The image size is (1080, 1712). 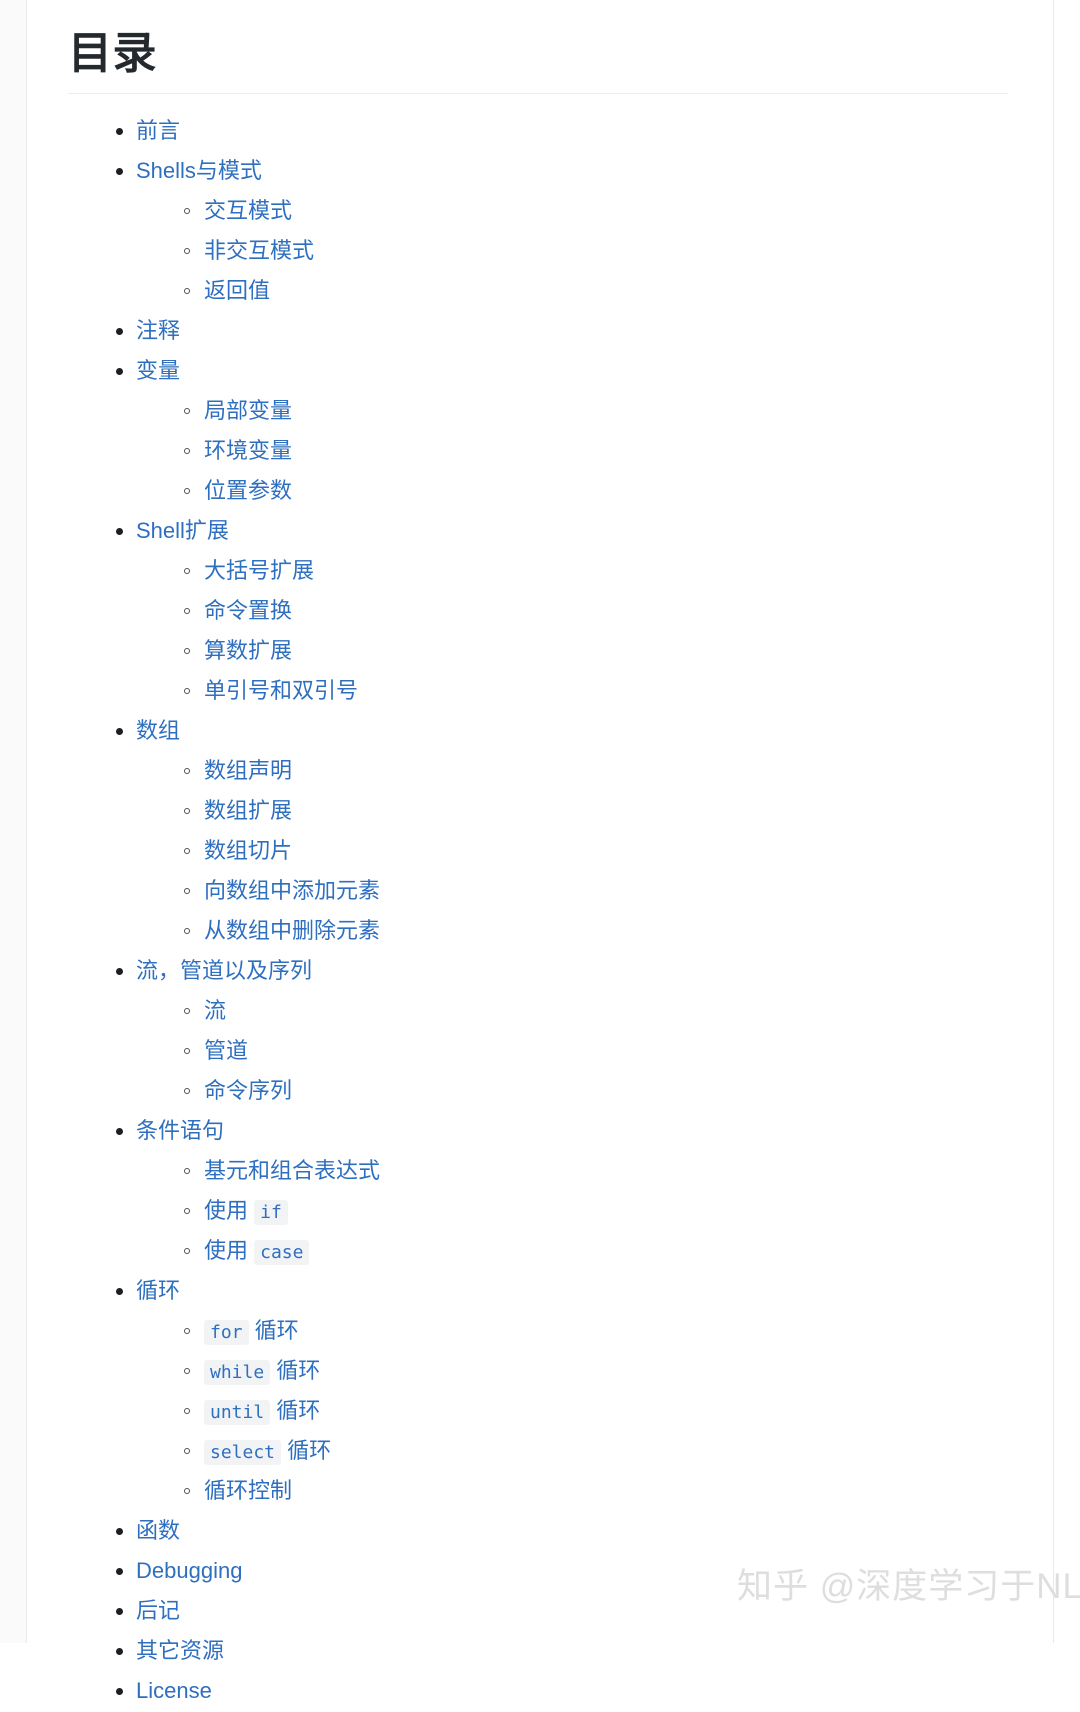 What do you see at coordinates (237, 1412) in the screenshot?
I see `inline-code: until` at bounding box center [237, 1412].